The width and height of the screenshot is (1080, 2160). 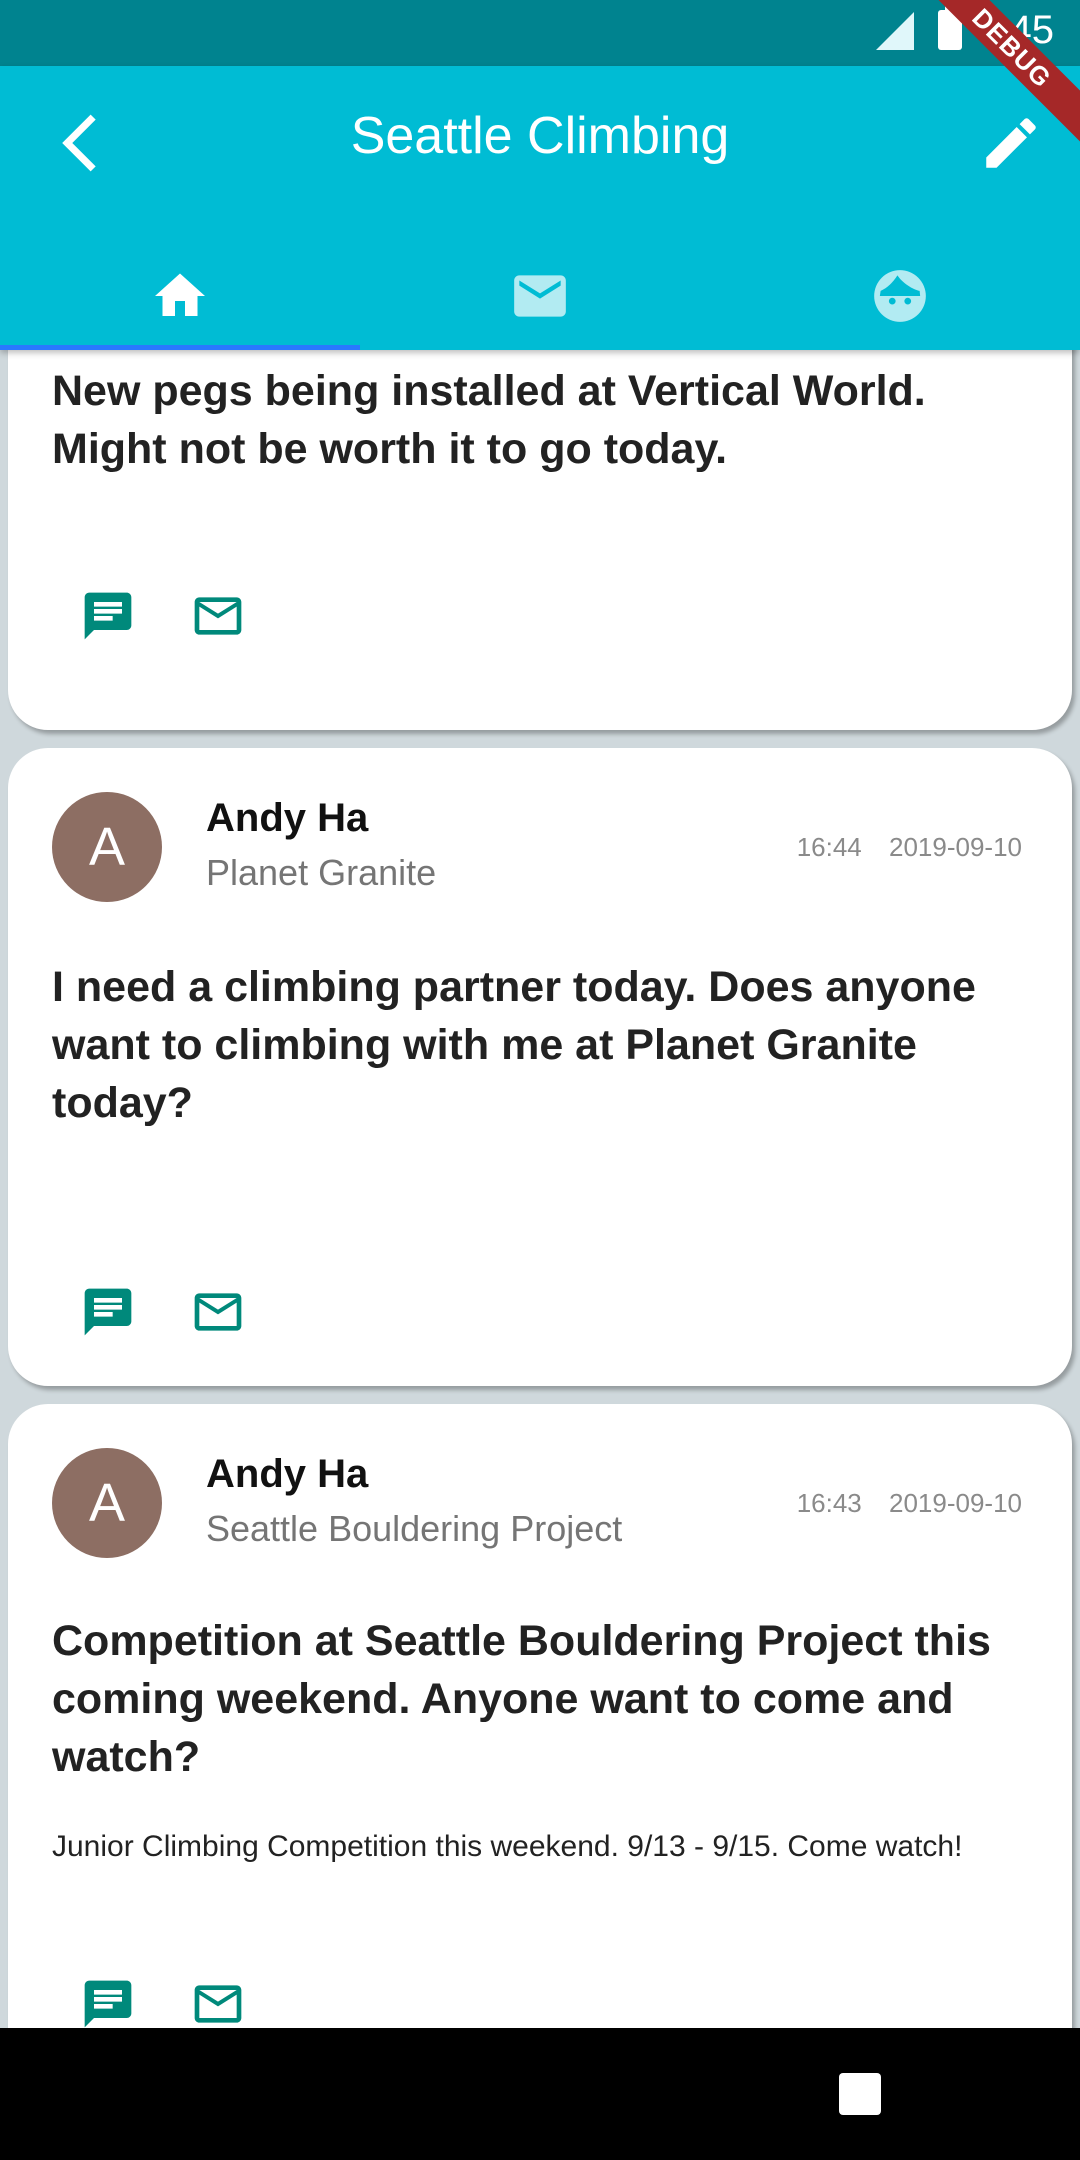 I want to click on status-bar: 4:45, so click(x=540, y=33).